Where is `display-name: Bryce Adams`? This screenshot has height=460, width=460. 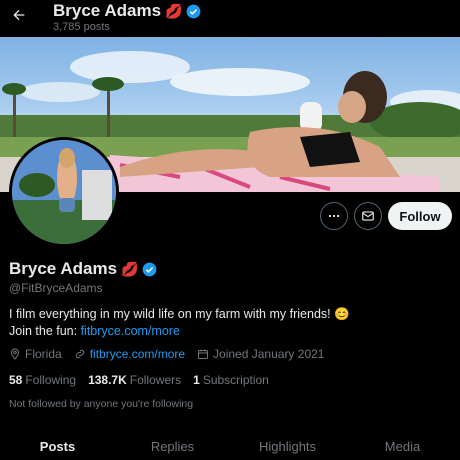 display-name: Bryce Adams is located at coordinates (63, 268).